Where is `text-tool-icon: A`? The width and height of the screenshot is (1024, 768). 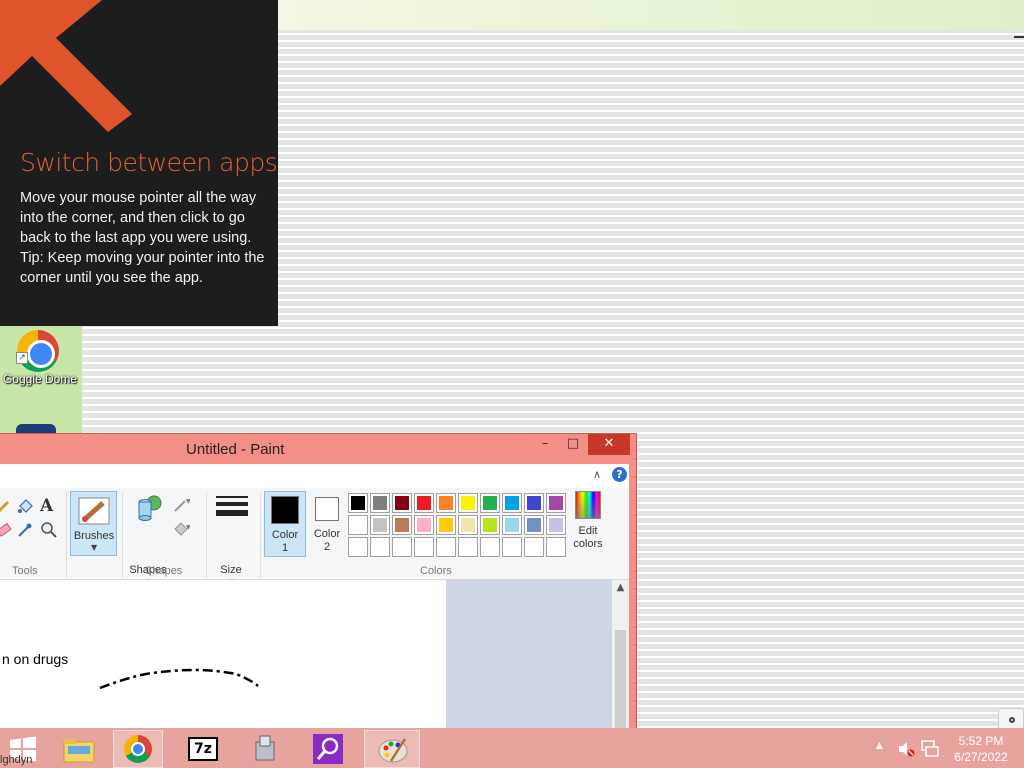 text-tool-icon: A is located at coordinates (49, 506).